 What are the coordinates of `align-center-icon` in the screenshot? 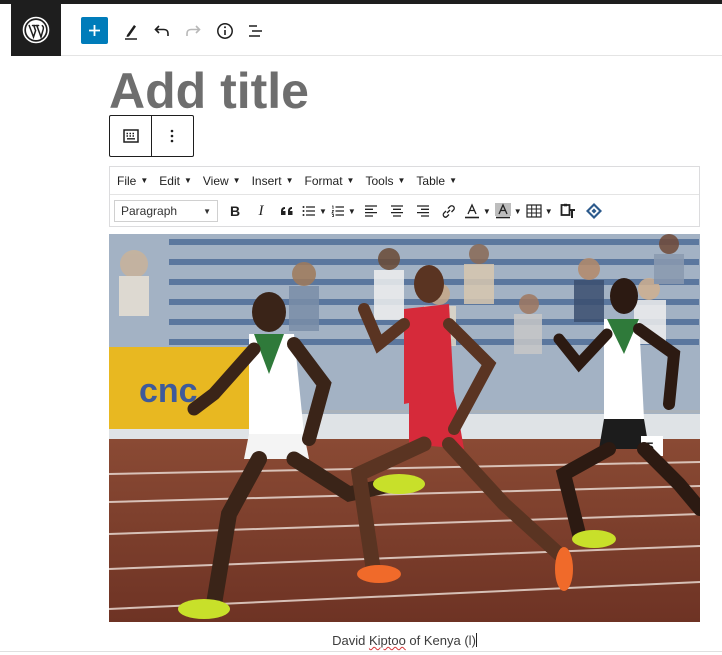 It's located at (396, 211).